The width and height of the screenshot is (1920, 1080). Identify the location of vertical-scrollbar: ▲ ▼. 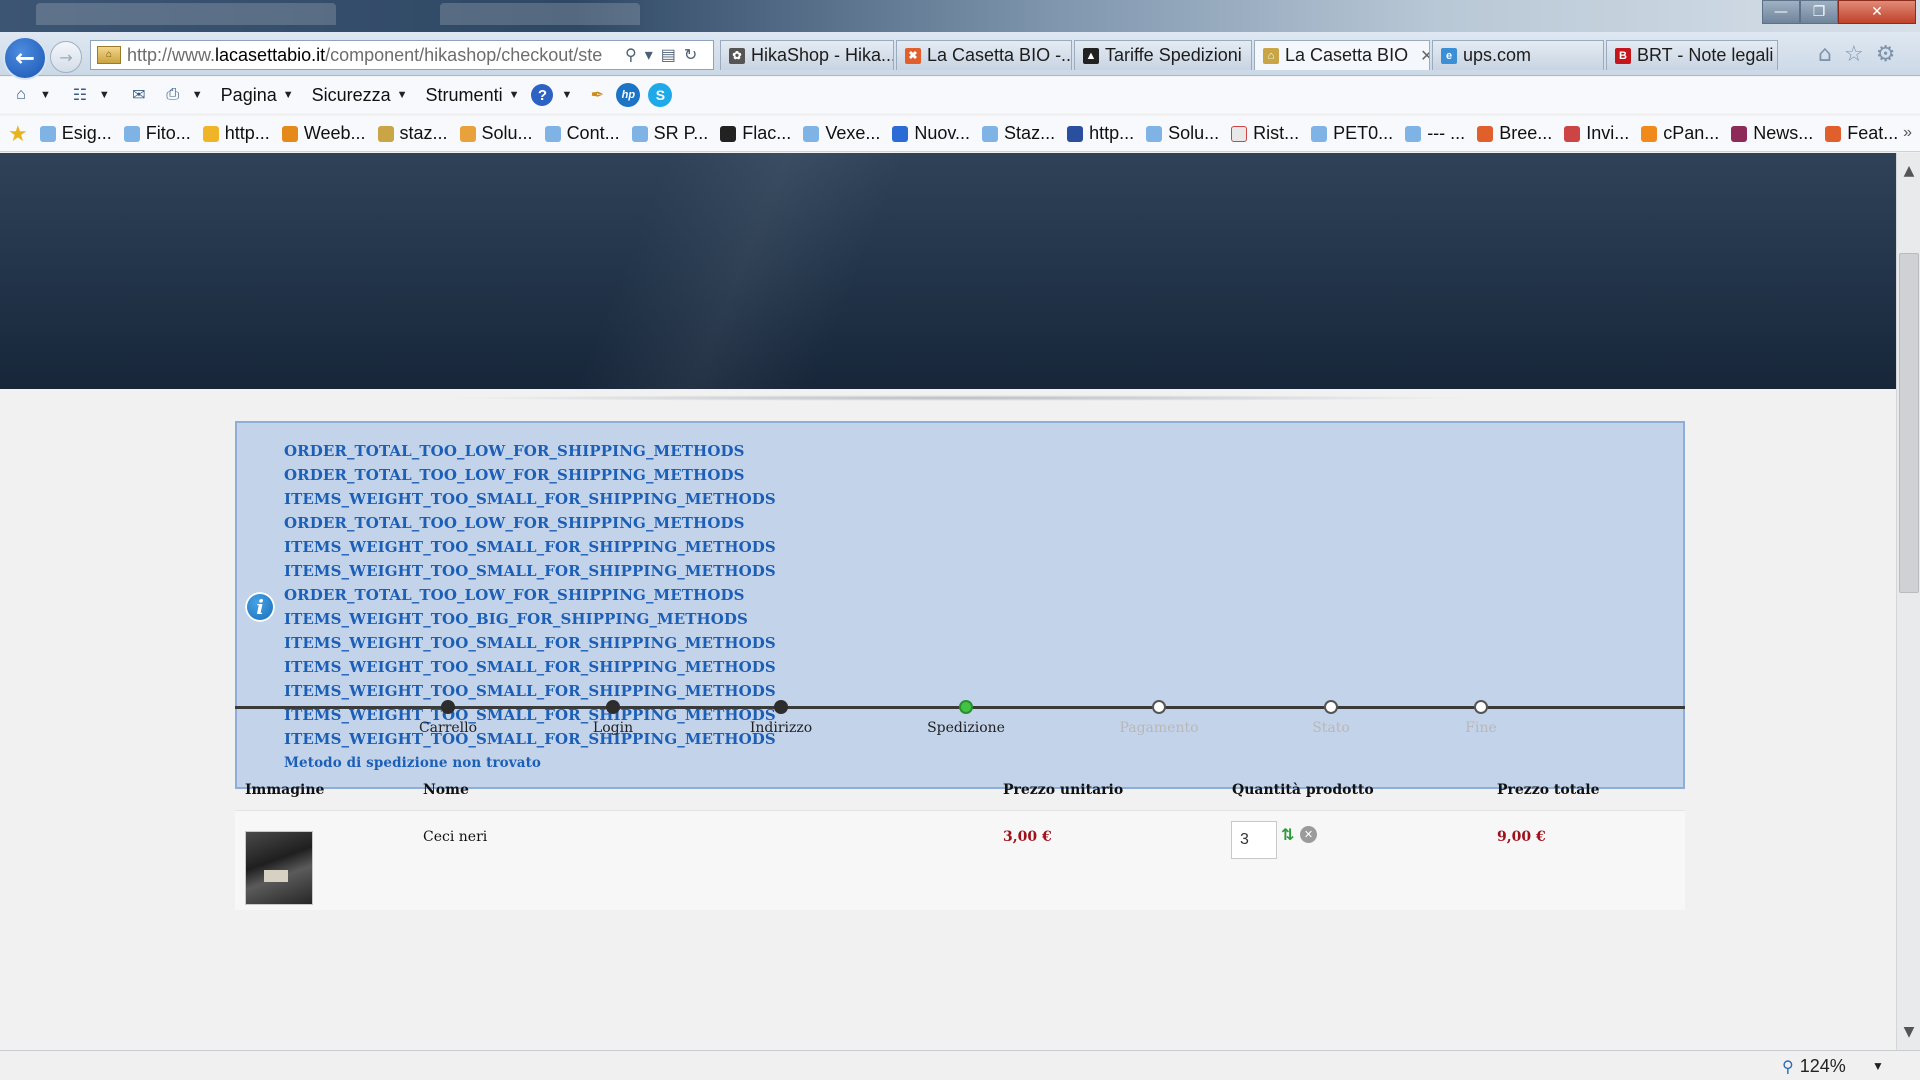
(1908, 601).